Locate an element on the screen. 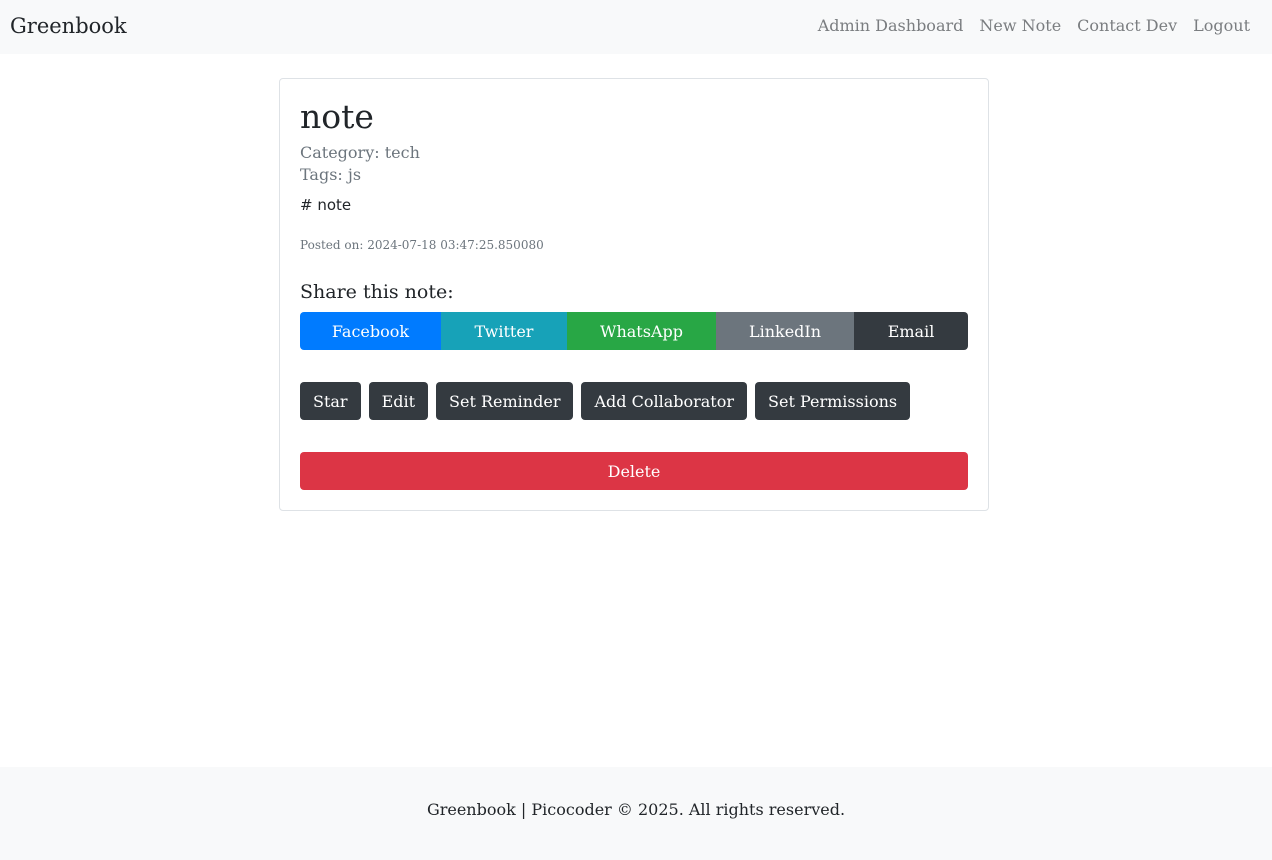 Image resolution: width=1272 pixels, height=860 pixels. share-heading: Share this note: is located at coordinates (377, 292).